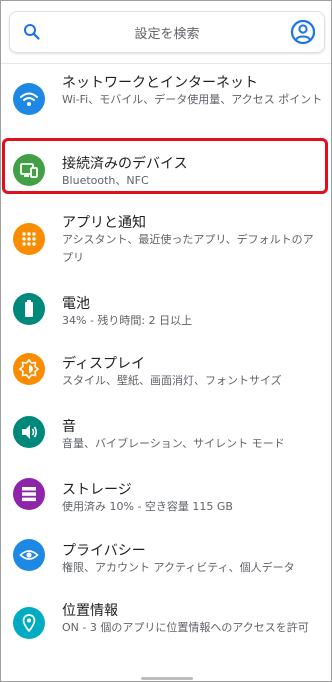 Image resolution: width=332 pixels, height=682 pixels. I want to click on setting-subtitle: 34% - 残り時間: 2 日以上, so click(127, 320).